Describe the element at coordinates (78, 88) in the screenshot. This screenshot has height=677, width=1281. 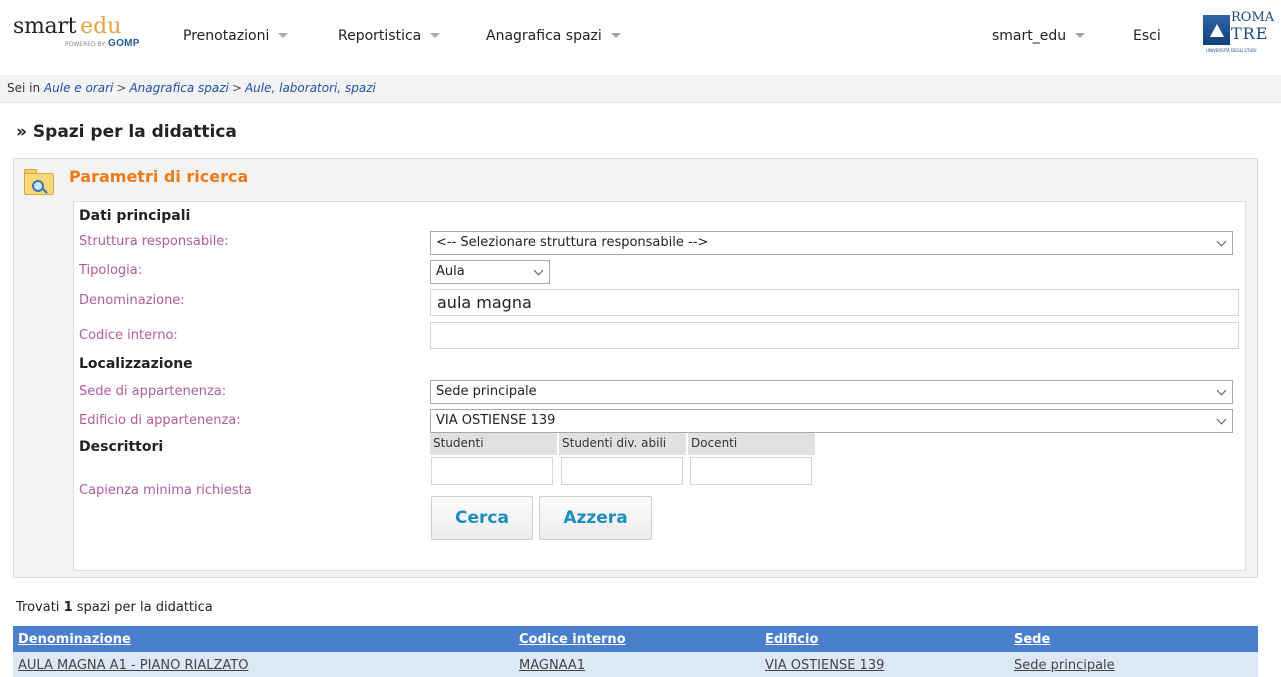
I see `breadcrumb-aule-e-orari: Aule e orari` at that location.